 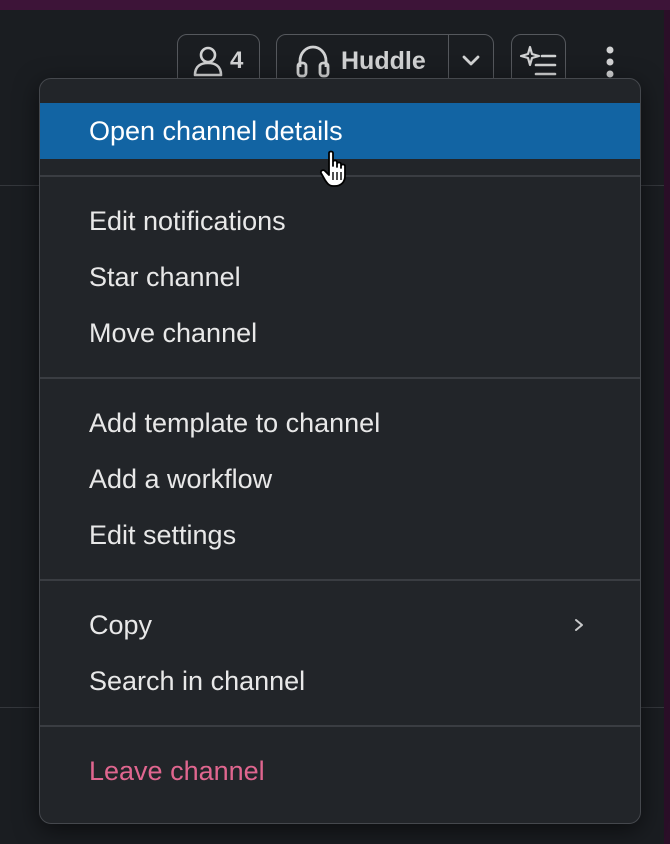 I want to click on menu-item-star-channel: Star channel, so click(x=340, y=277).